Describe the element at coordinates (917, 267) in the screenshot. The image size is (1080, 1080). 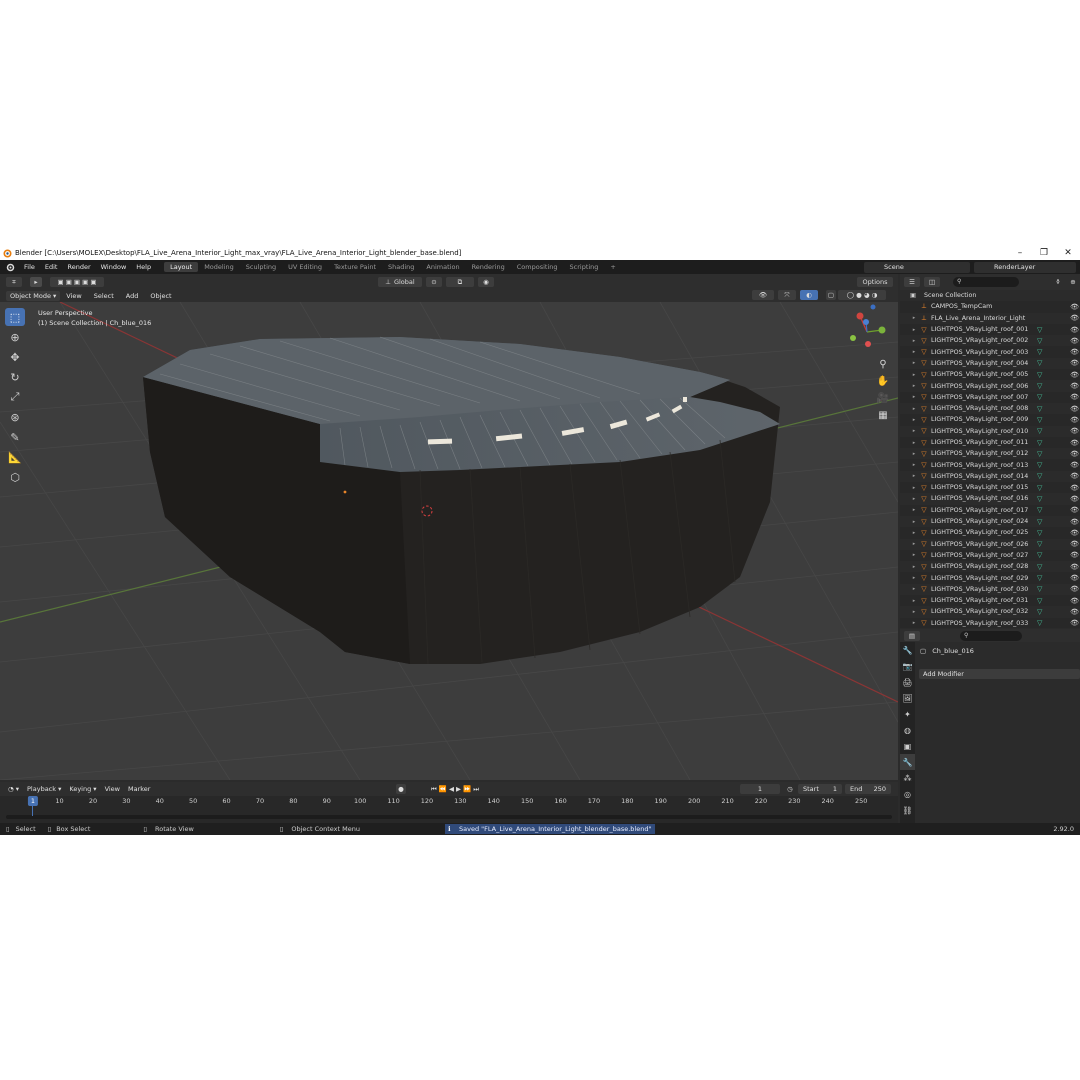
I see `scene-selector: Scene` at that location.